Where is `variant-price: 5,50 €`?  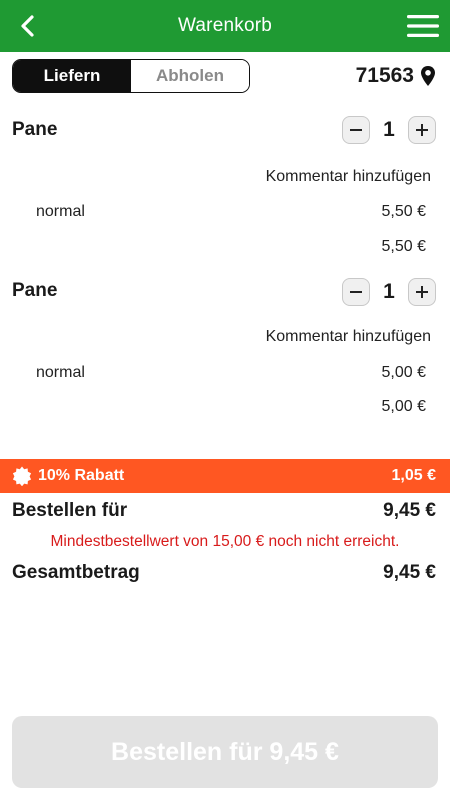
variant-price: 5,50 € is located at coordinates (403, 211).